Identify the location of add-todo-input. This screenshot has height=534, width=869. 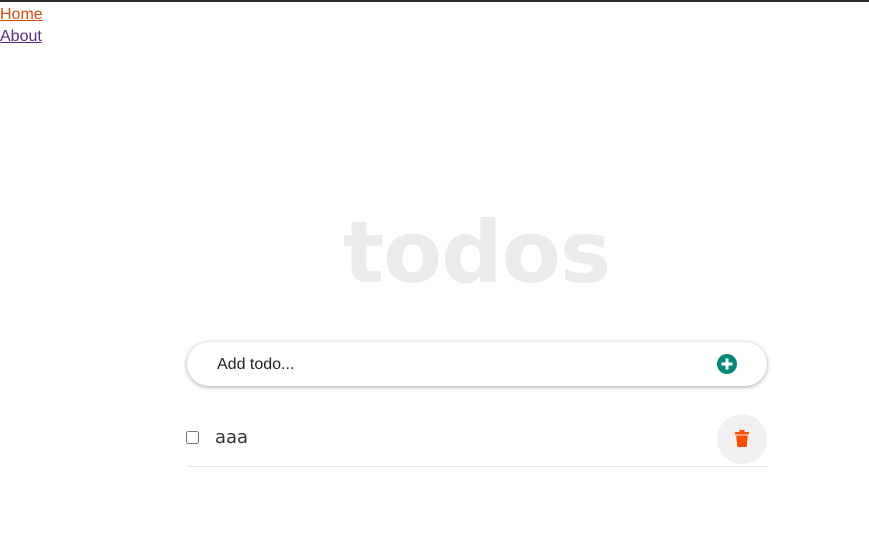
(457, 365).